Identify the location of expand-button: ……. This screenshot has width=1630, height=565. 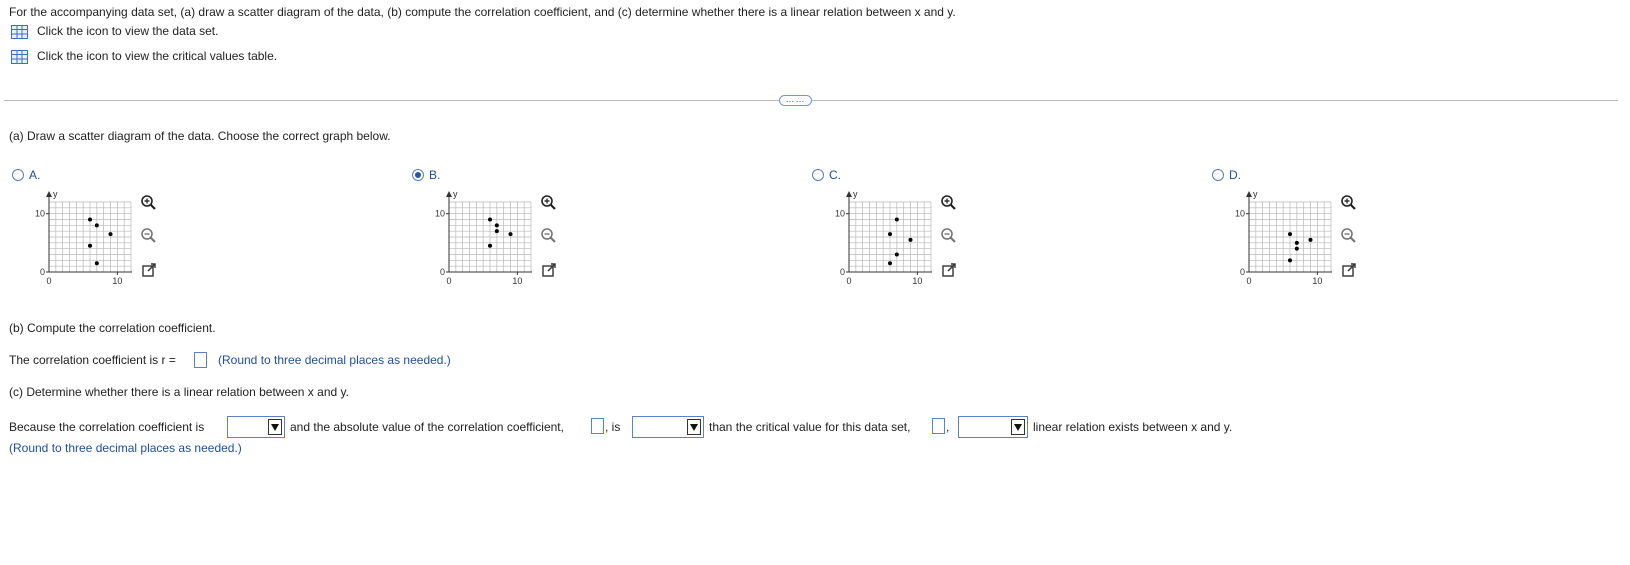
(795, 100).